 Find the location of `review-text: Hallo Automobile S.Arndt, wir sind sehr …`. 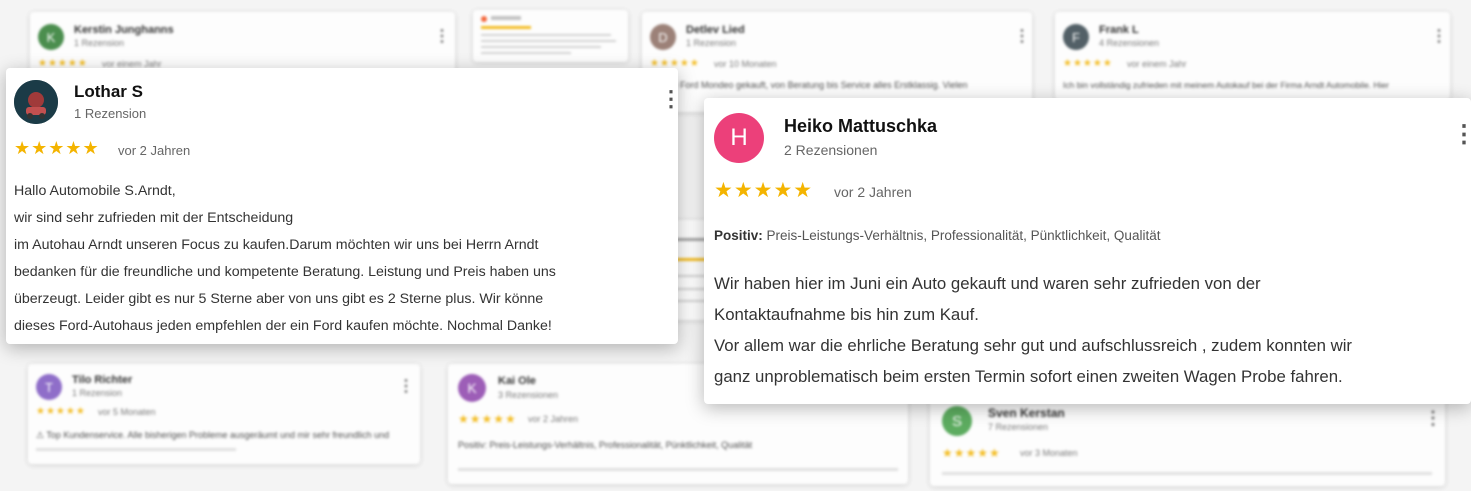

review-text: Hallo Automobile S.Arndt, wir sind sehr … is located at coordinates (285, 259).